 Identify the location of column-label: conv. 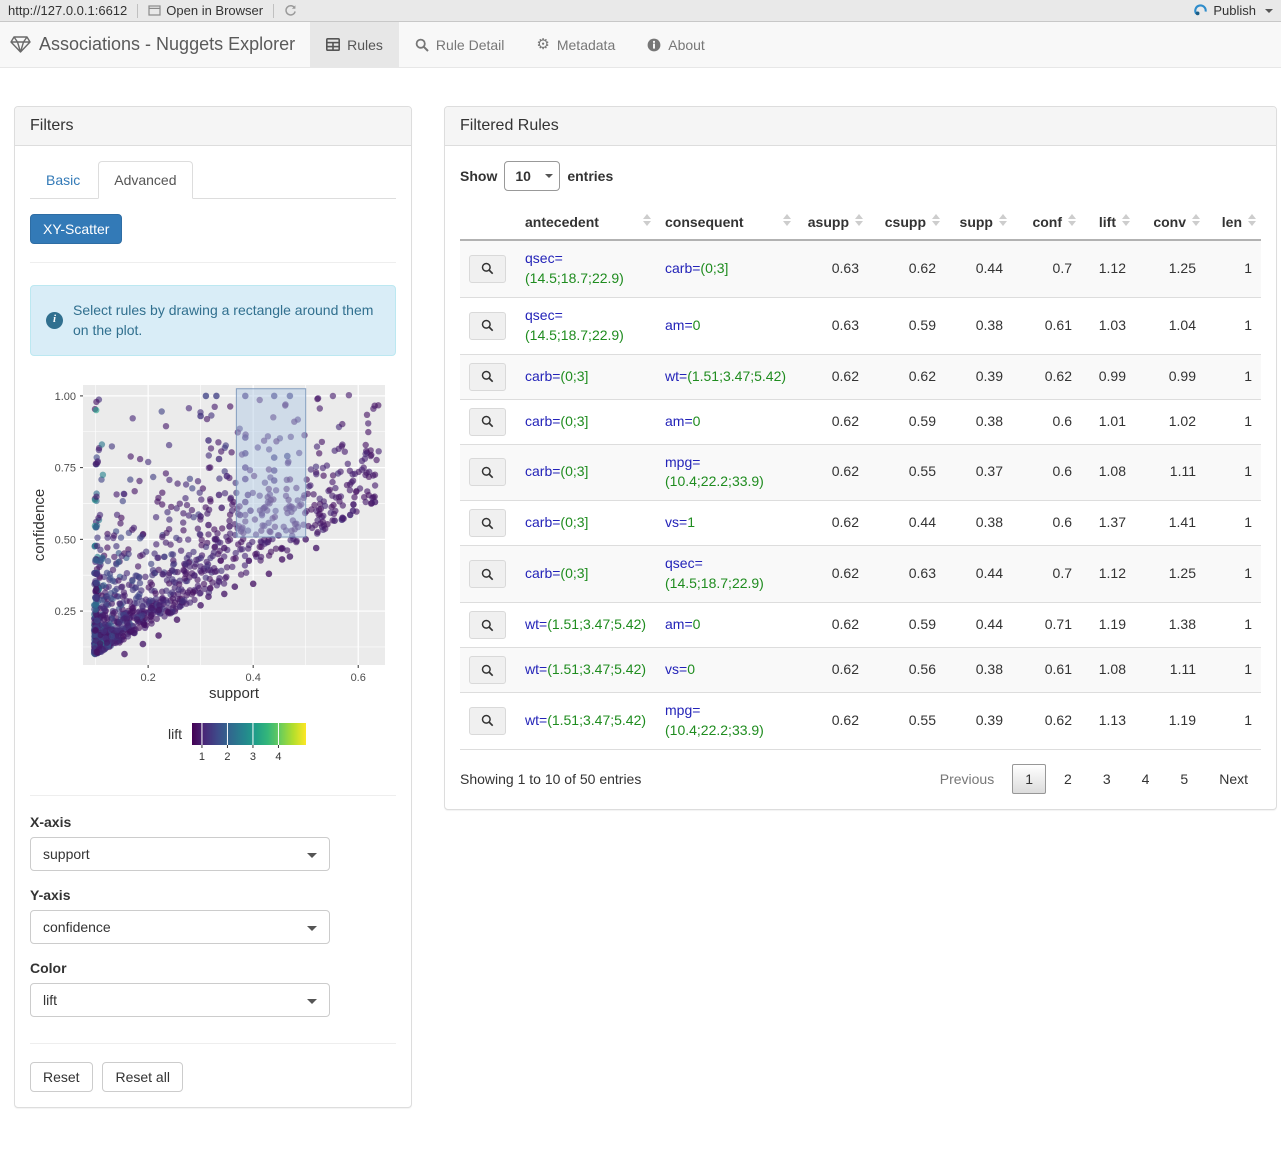
(1169, 222).